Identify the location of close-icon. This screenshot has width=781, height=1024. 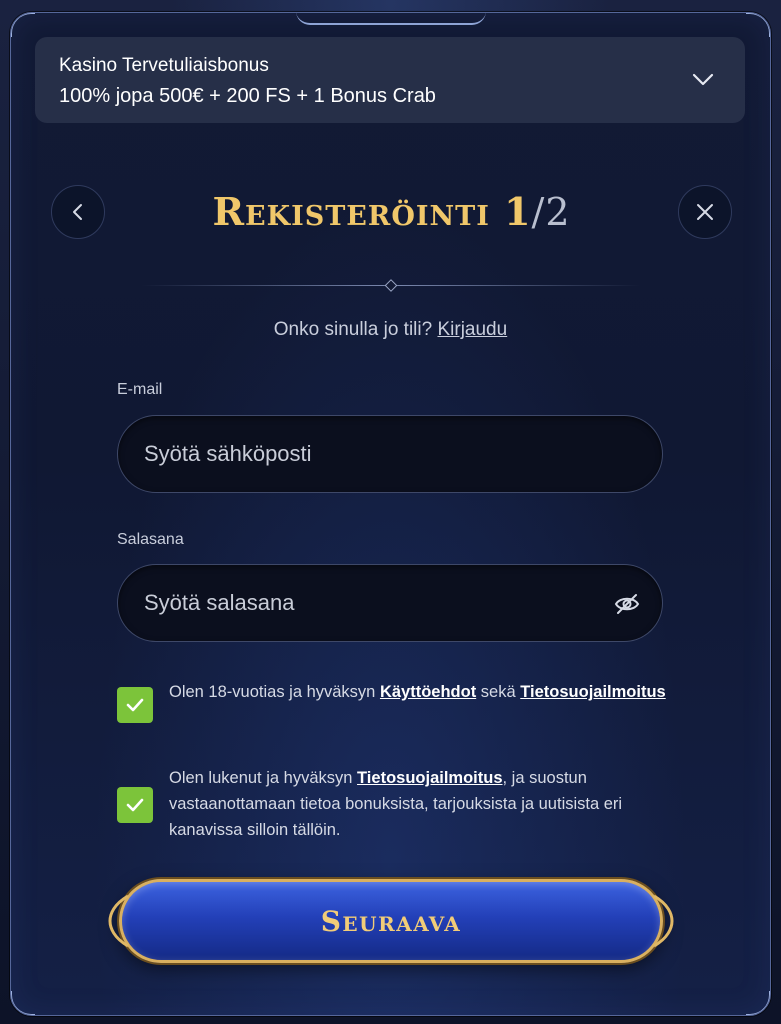
(705, 212).